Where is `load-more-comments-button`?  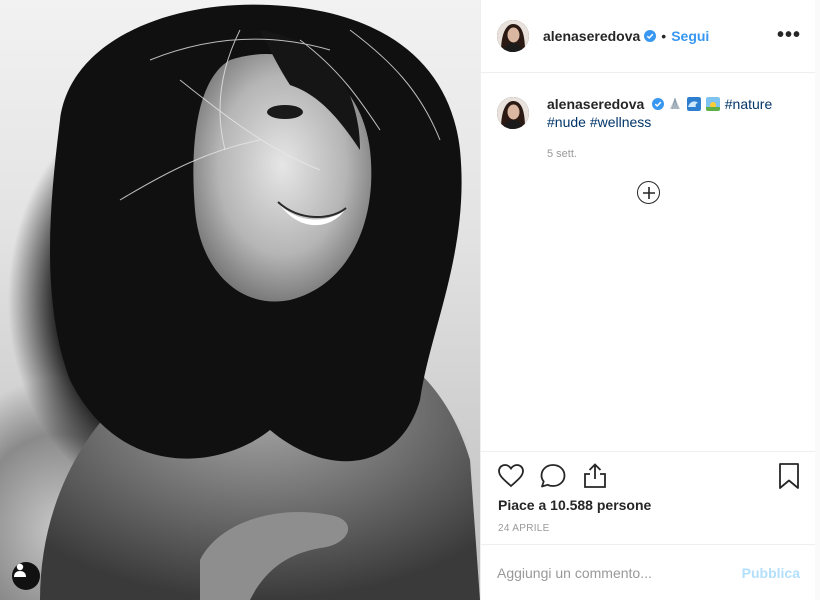 load-more-comments-button is located at coordinates (648, 192).